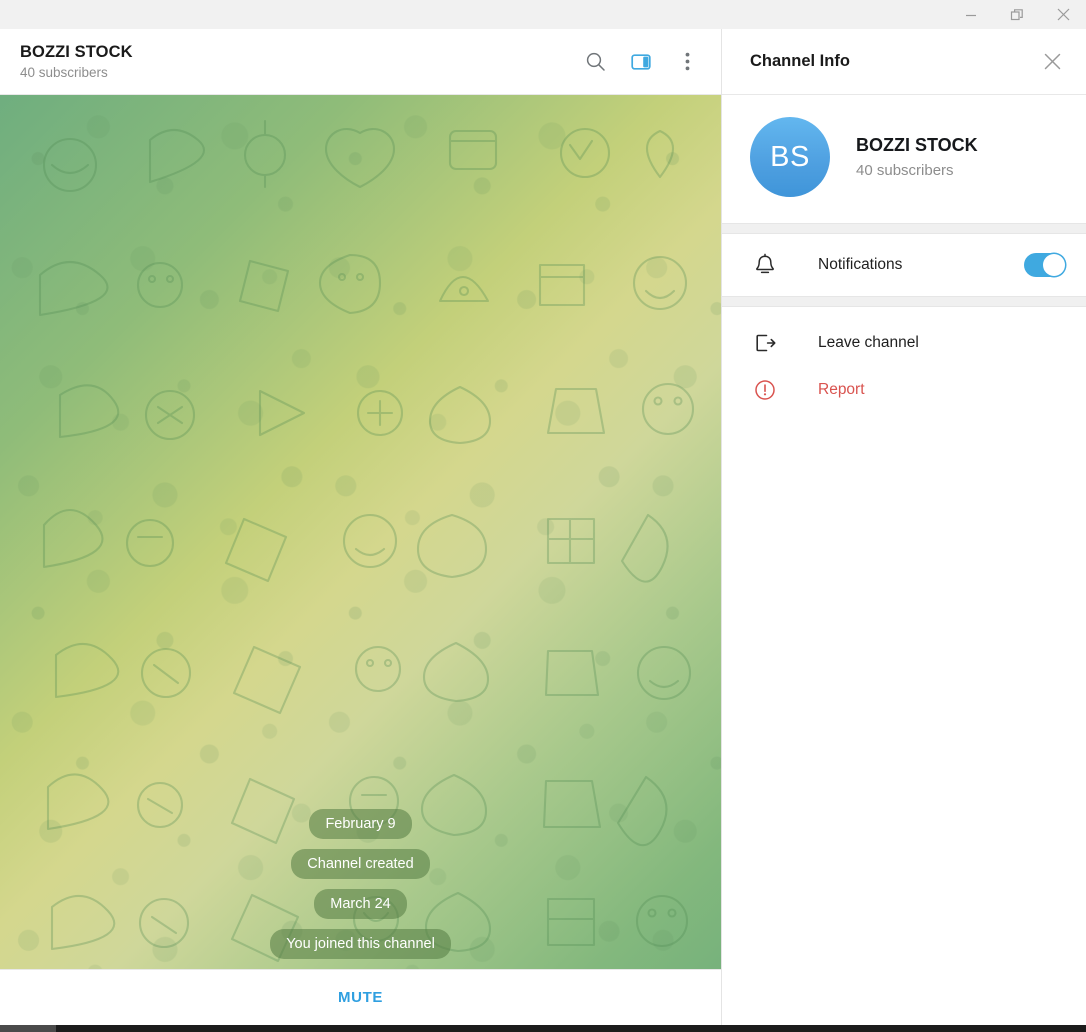 The image size is (1086, 1032). I want to click on taskbar-item, so click(28, 1028).